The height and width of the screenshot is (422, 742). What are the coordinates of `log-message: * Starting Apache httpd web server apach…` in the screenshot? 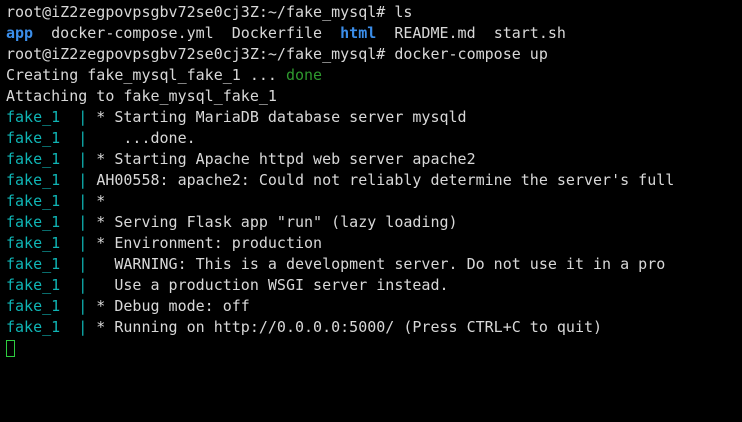 It's located at (281, 159).